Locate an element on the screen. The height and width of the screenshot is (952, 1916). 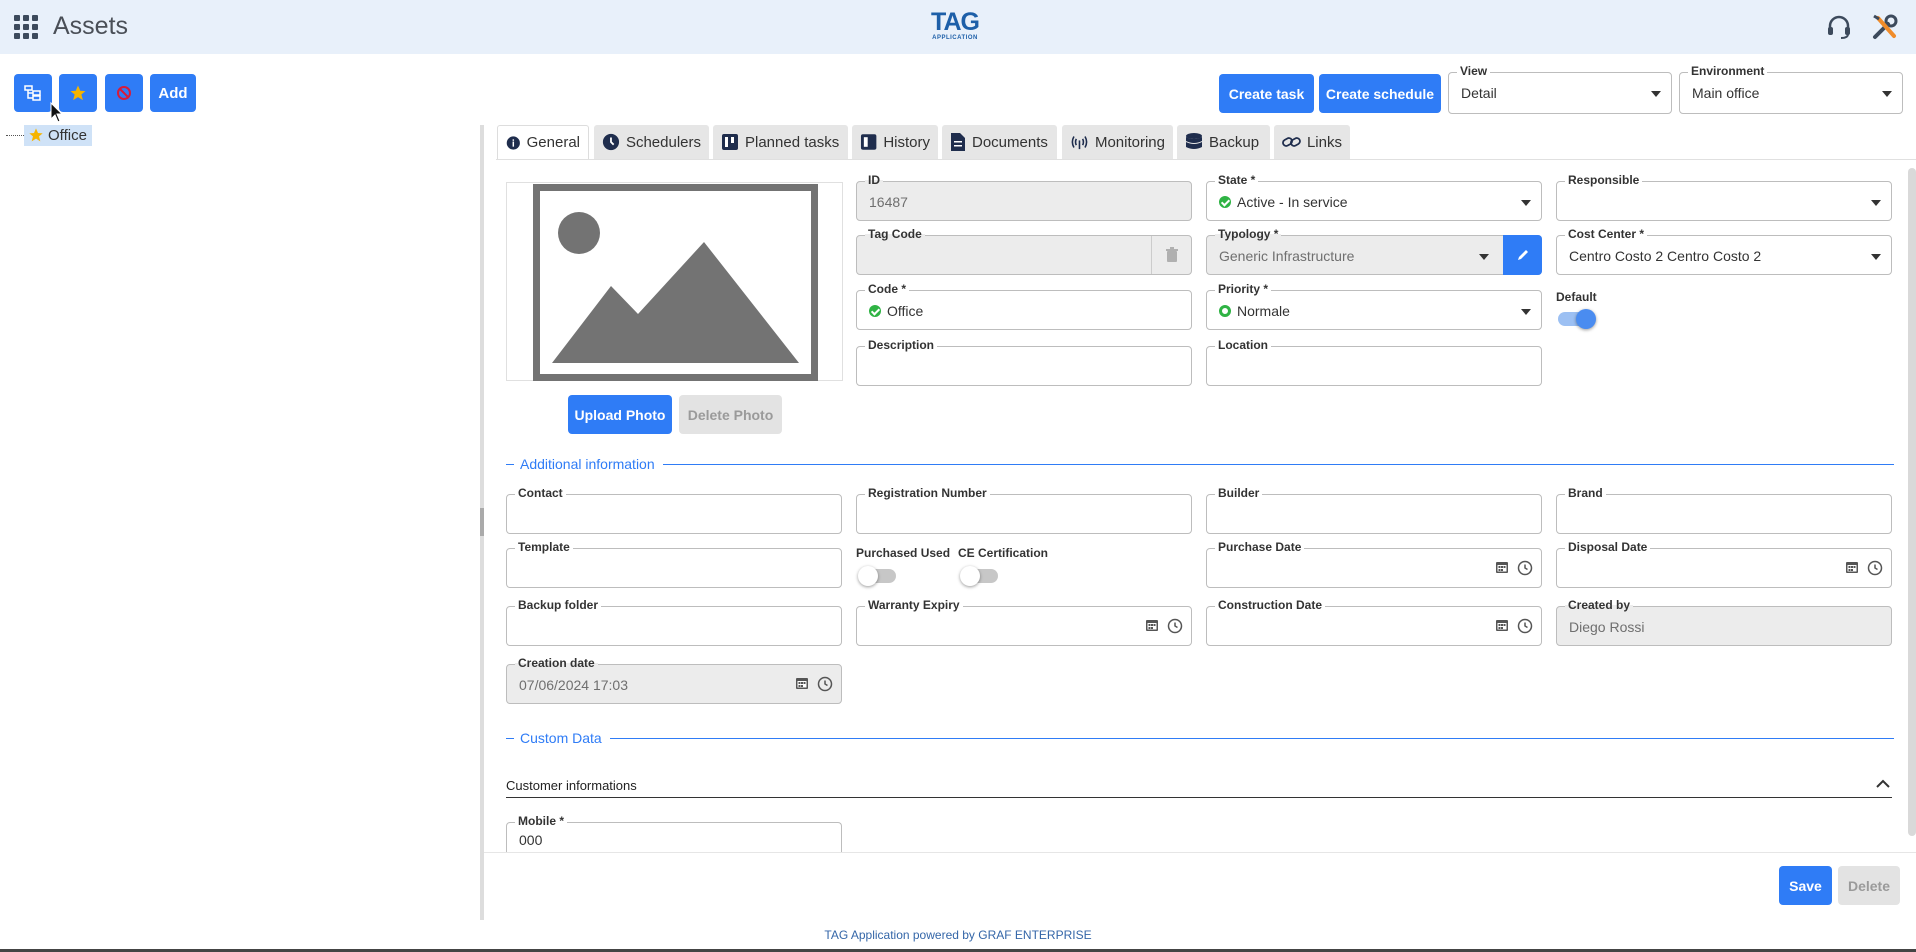
disable-filter-button is located at coordinates (124, 93).